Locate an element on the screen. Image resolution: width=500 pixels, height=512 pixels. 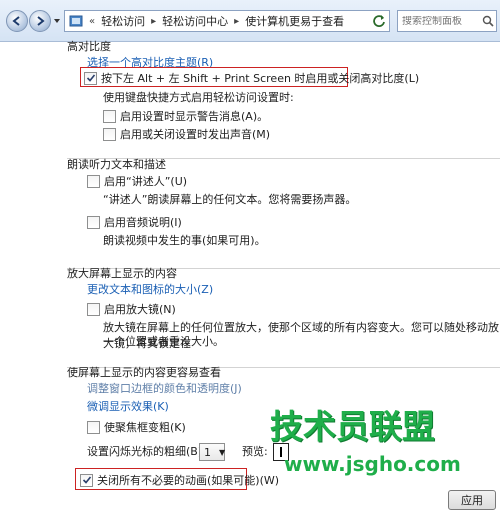
breadcrumb: « 轻松访问 ▸ 轻松访问中心 ▸ 使计算机更易于查看 is located at coordinates (227, 21).